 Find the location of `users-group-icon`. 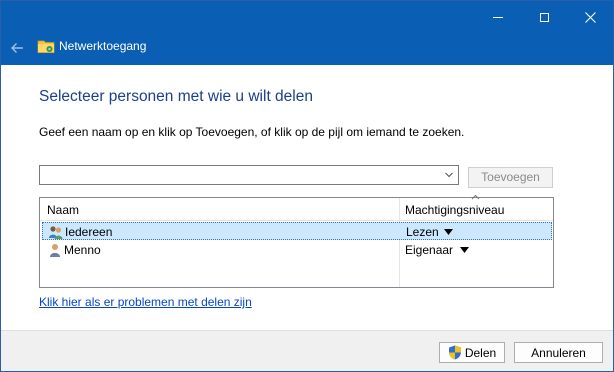

users-group-icon is located at coordinates (56, 232).